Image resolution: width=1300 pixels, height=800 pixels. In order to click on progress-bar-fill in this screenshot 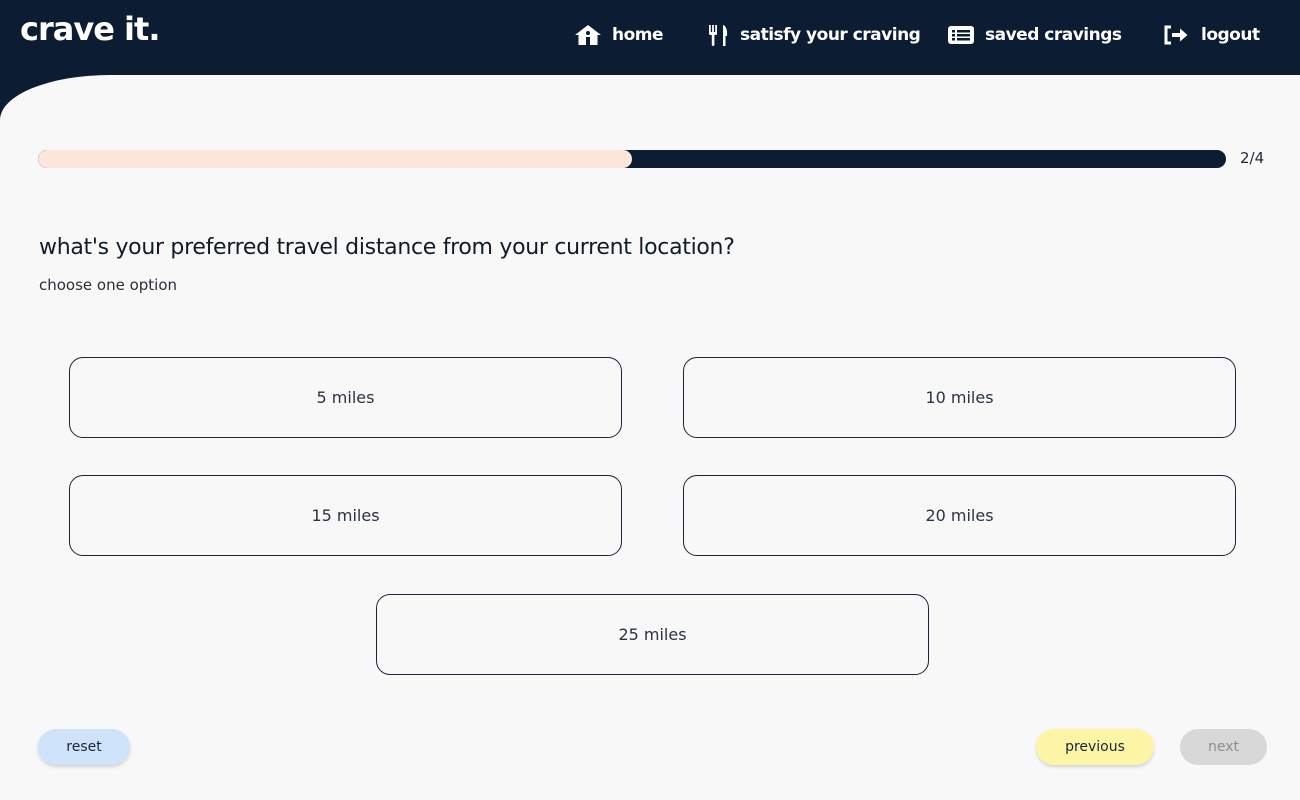, I will do `click(335, 159)`.